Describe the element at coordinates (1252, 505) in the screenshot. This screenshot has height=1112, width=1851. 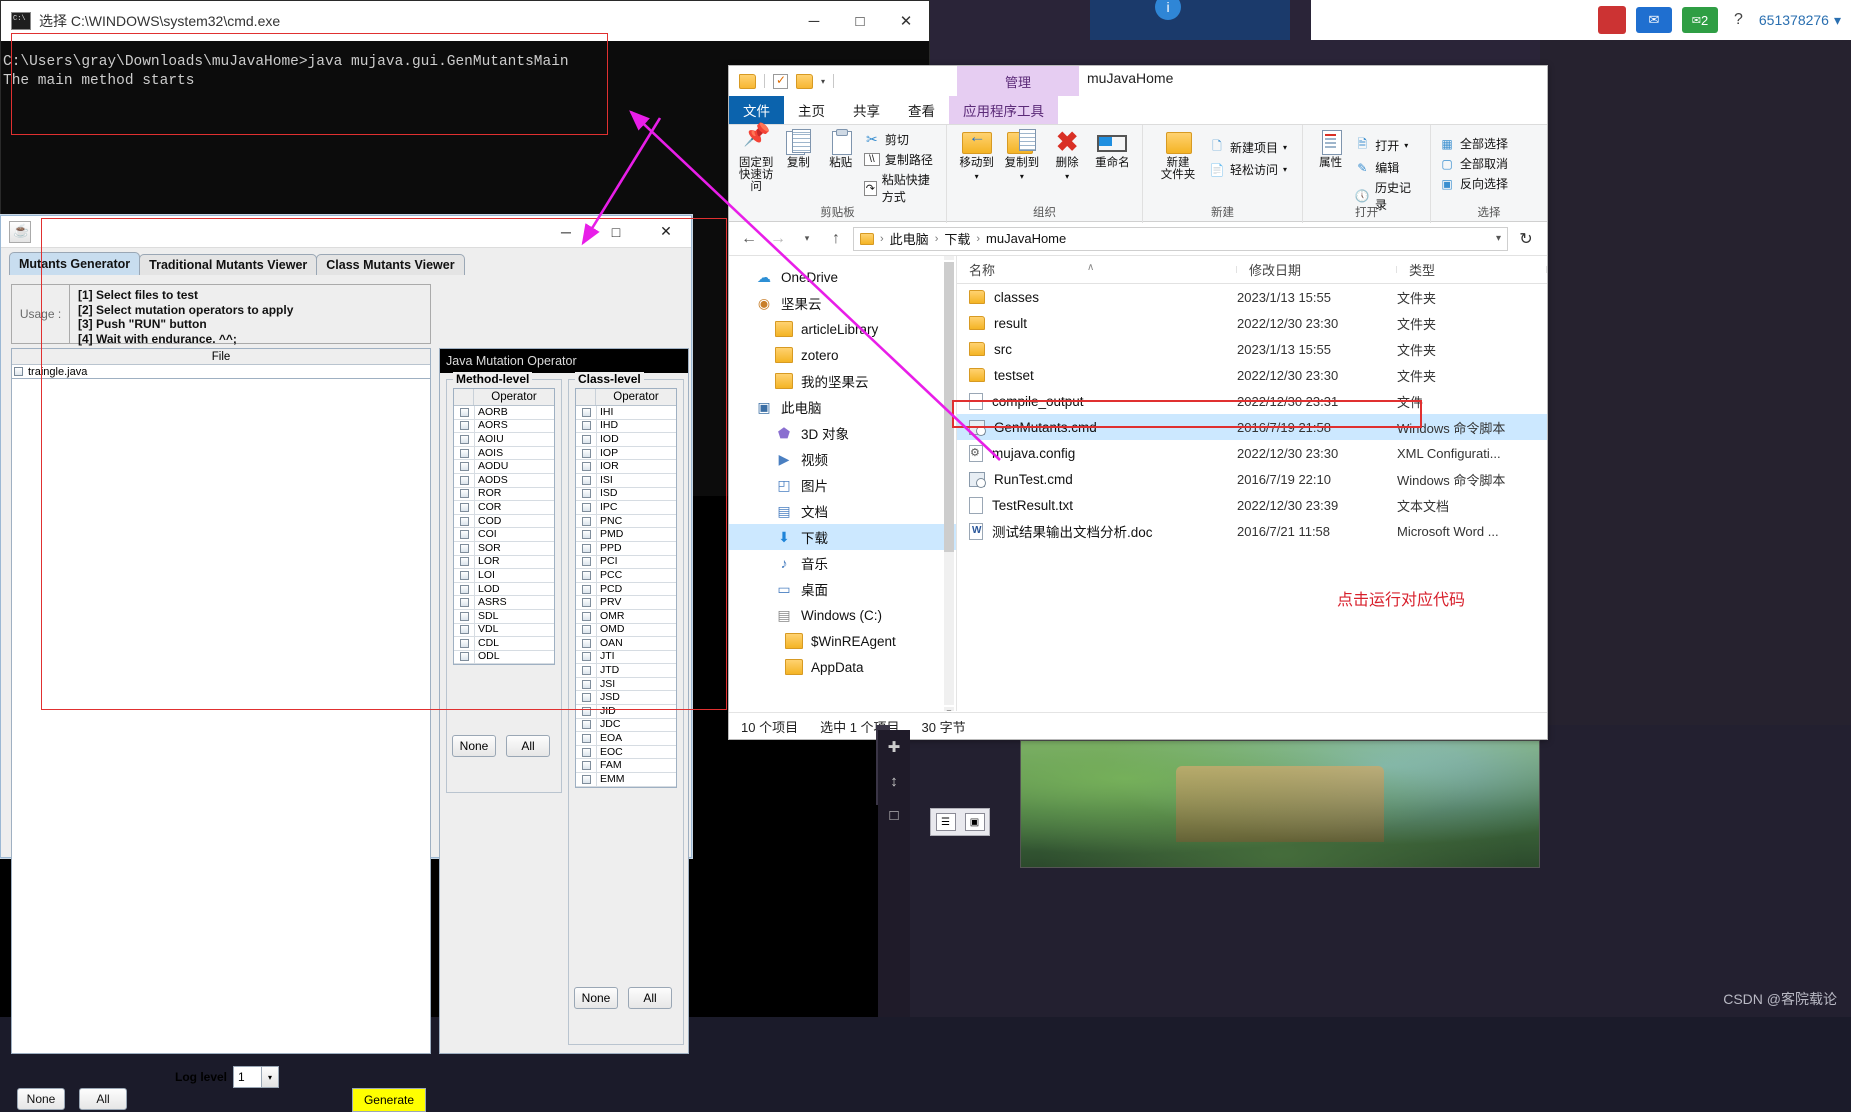
I see `file-row: TestResult.txt 2022/12/30 23:39 文本文档` at that location.